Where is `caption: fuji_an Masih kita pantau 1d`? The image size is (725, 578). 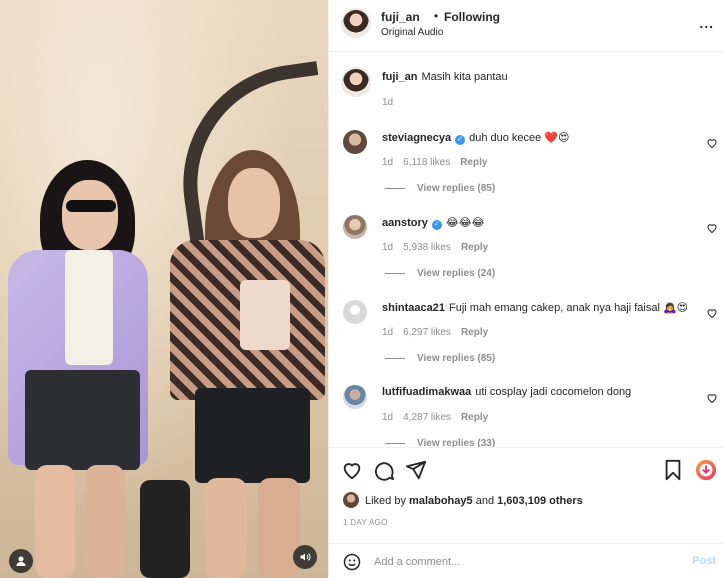 caption: fuji_an Masih kita pantau 1d is located at coordinates (527, 87).